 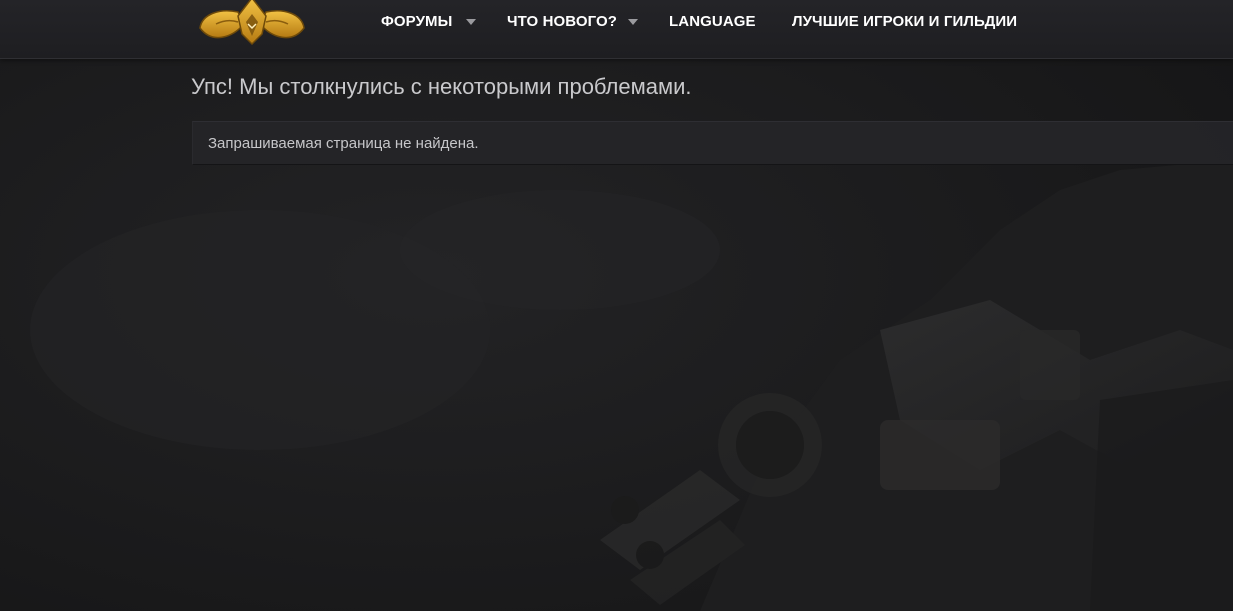 What do you see at coordinates (252, 24) in the screenshot?
I see `guild-logo-icon` at bounding box center [252, 24].